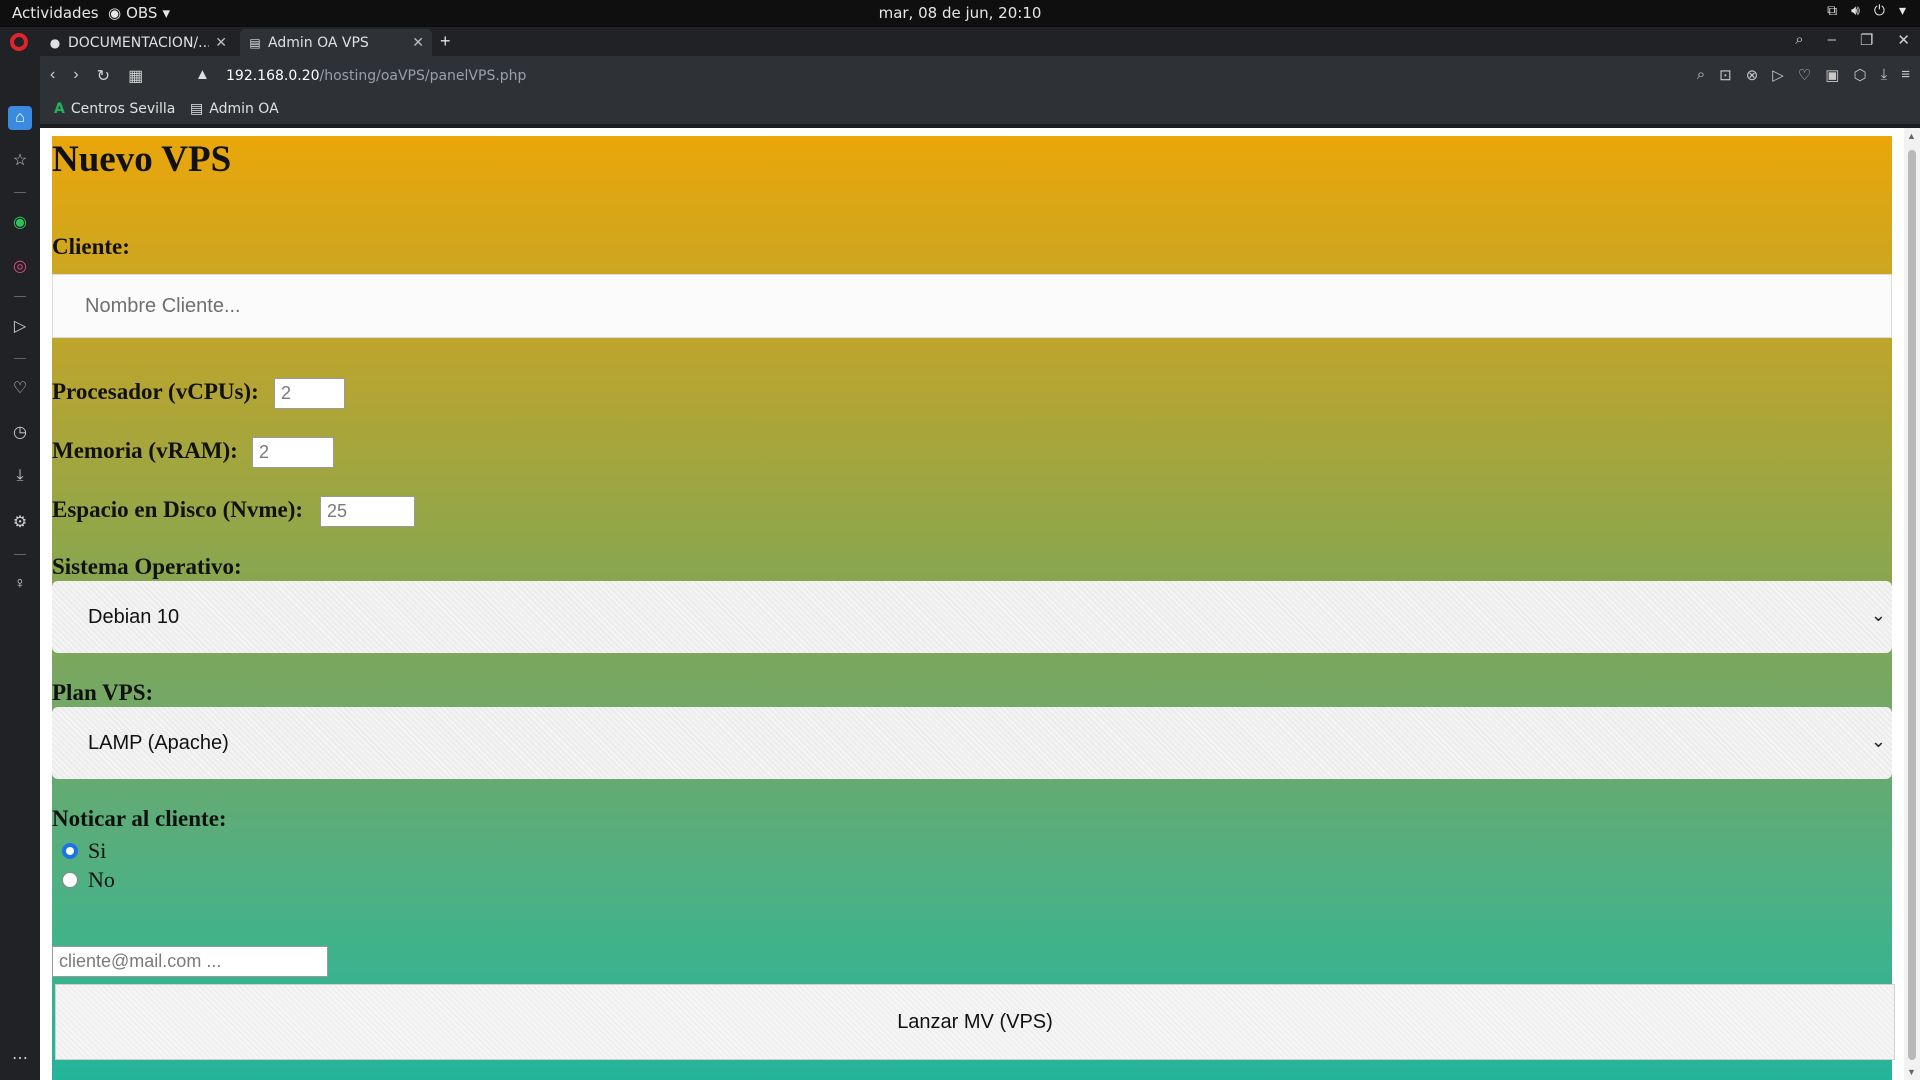  Describe the element at coordinates (123, 109) in the screenshot. I see `bookmark-label: Centros Sevilla` at that location.